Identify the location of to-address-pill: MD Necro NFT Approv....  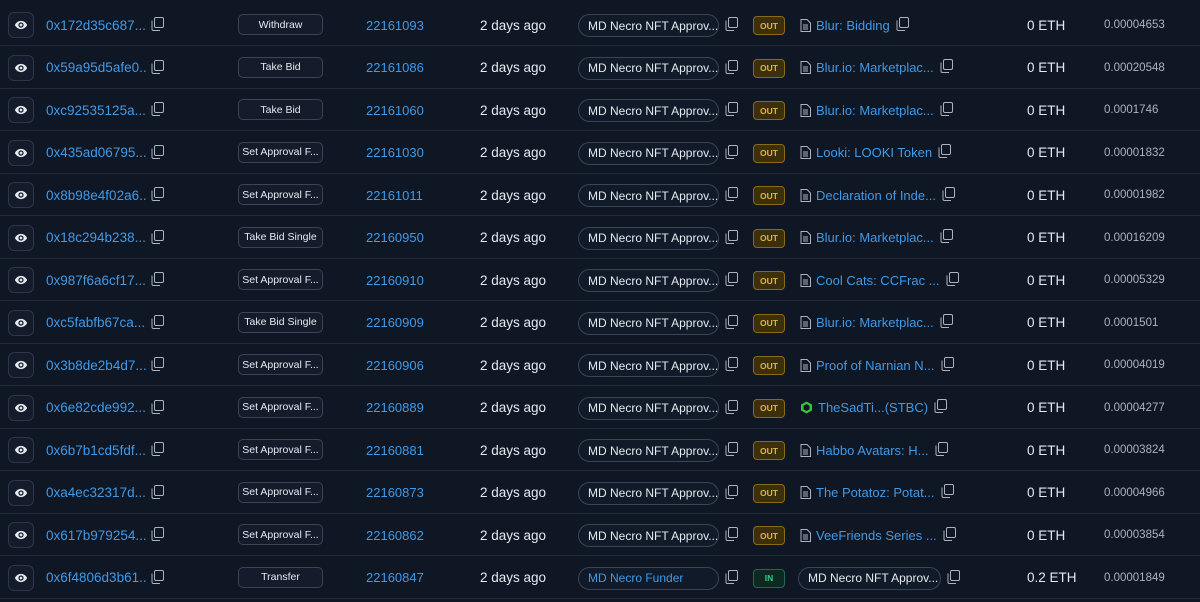
(869, 578).